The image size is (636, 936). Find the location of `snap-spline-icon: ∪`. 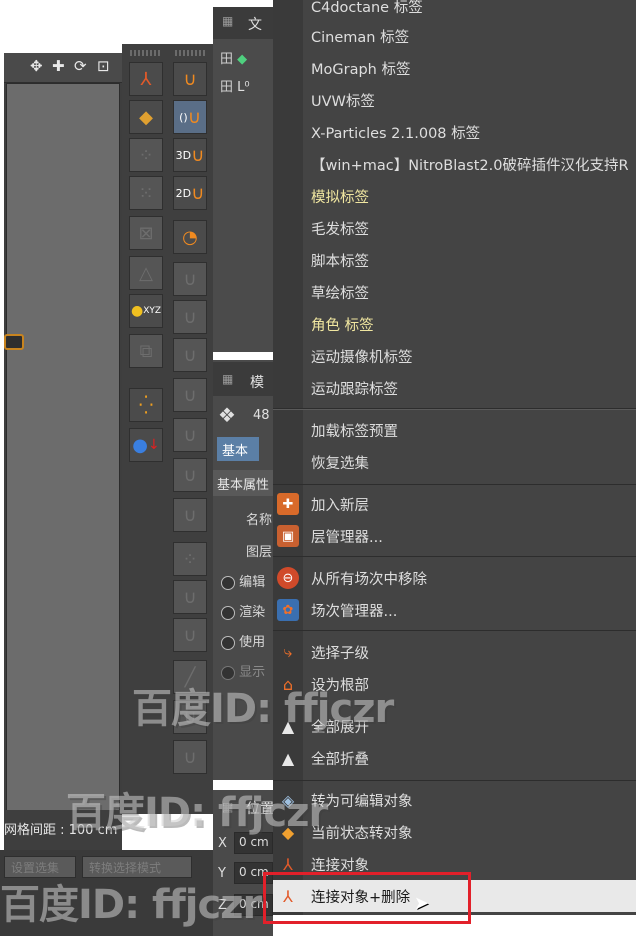

snap-spline-icon: ∪ is located at coordinates (190, 395).